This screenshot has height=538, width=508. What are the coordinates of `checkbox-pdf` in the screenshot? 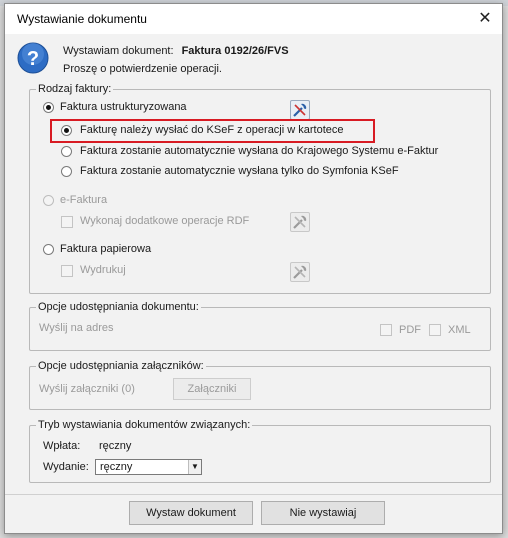 It's located at (386, 330).